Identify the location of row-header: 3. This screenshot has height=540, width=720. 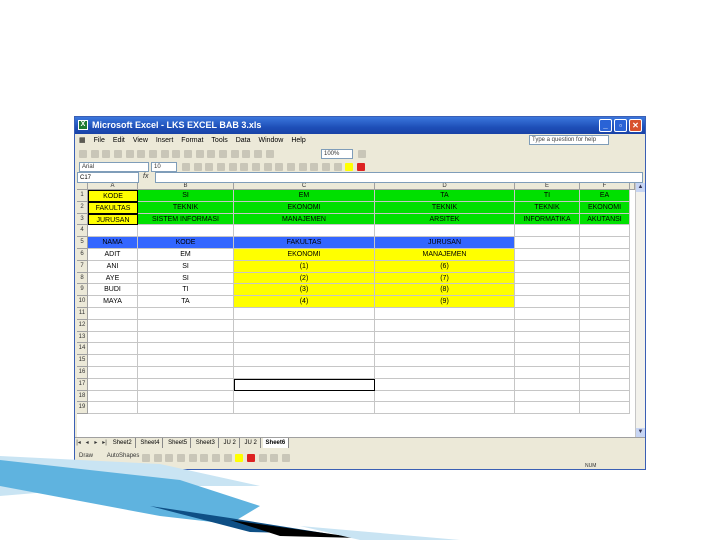
(82, 219).